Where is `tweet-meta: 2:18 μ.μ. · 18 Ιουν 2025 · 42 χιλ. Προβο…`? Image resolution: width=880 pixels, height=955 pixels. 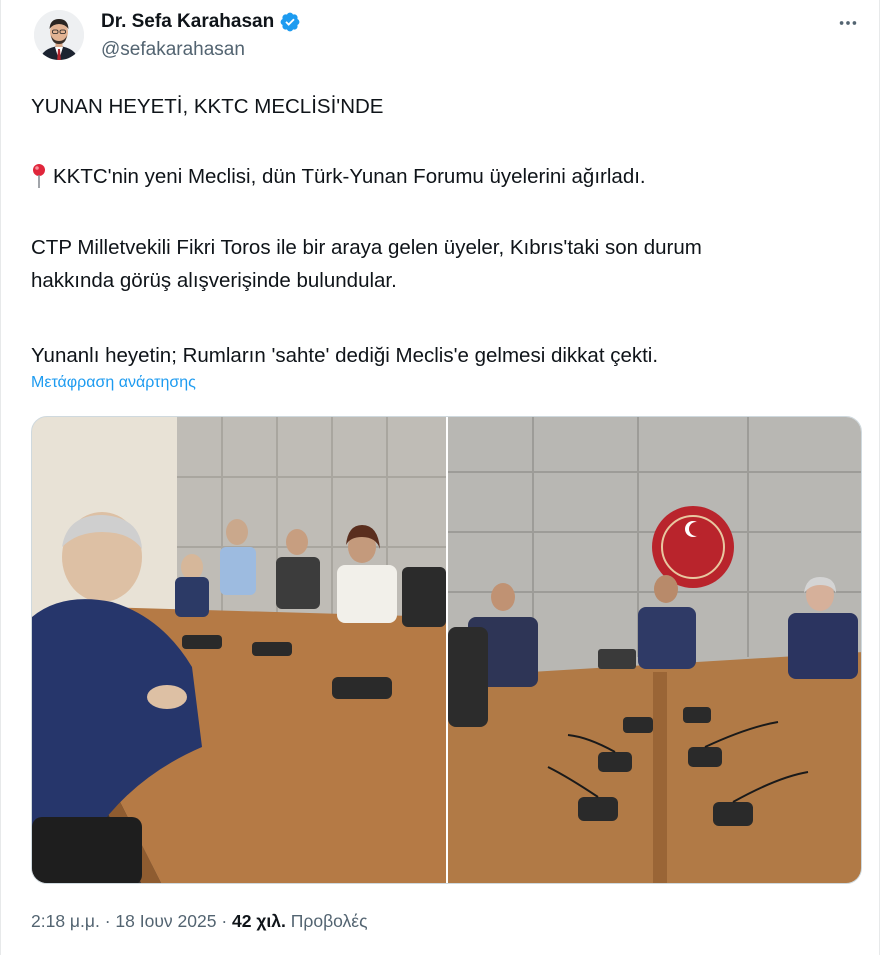 tweet-meta: 2:18 μ.μ. · 18 Ιουν 2025 · 42 χιλ. Προβο… is located at coordinates (199, 921).